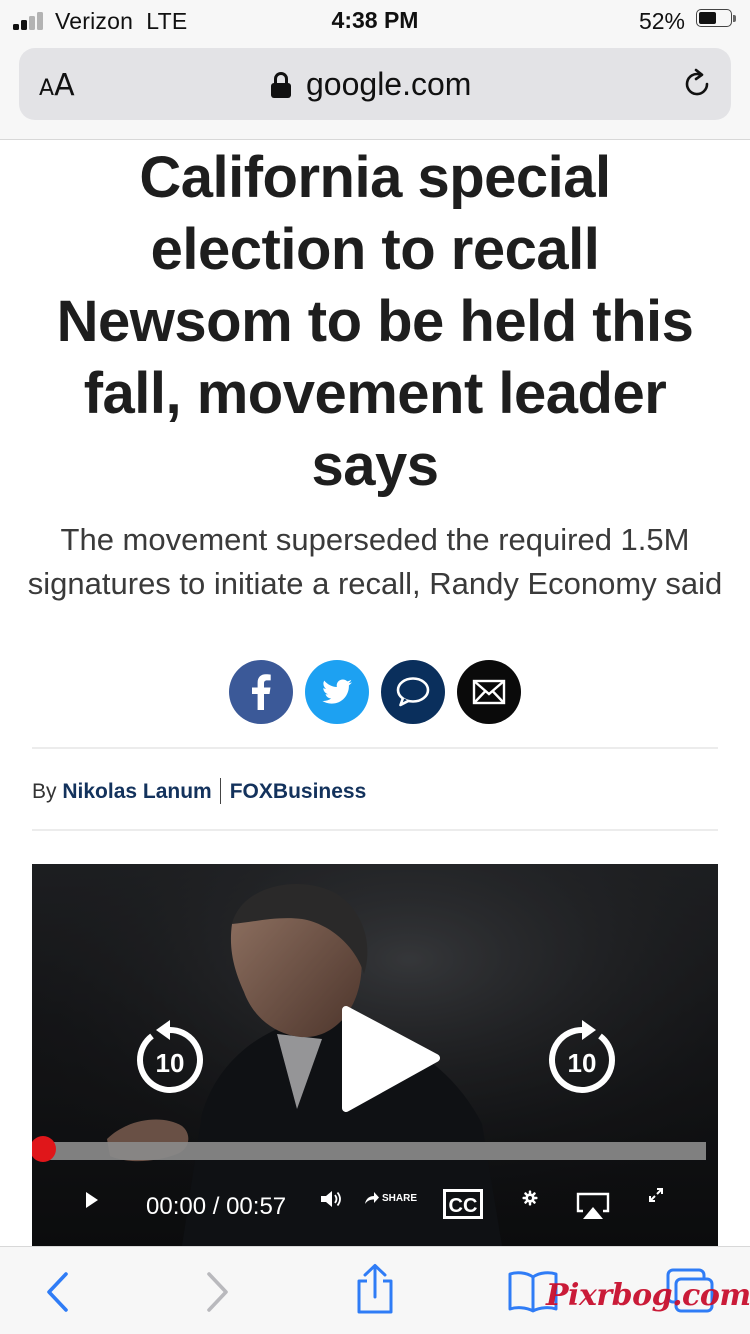  What do you see at coordinates (390, 1059) in the screenshot?
I see `play-icon` at bounding box center [390, 1059].